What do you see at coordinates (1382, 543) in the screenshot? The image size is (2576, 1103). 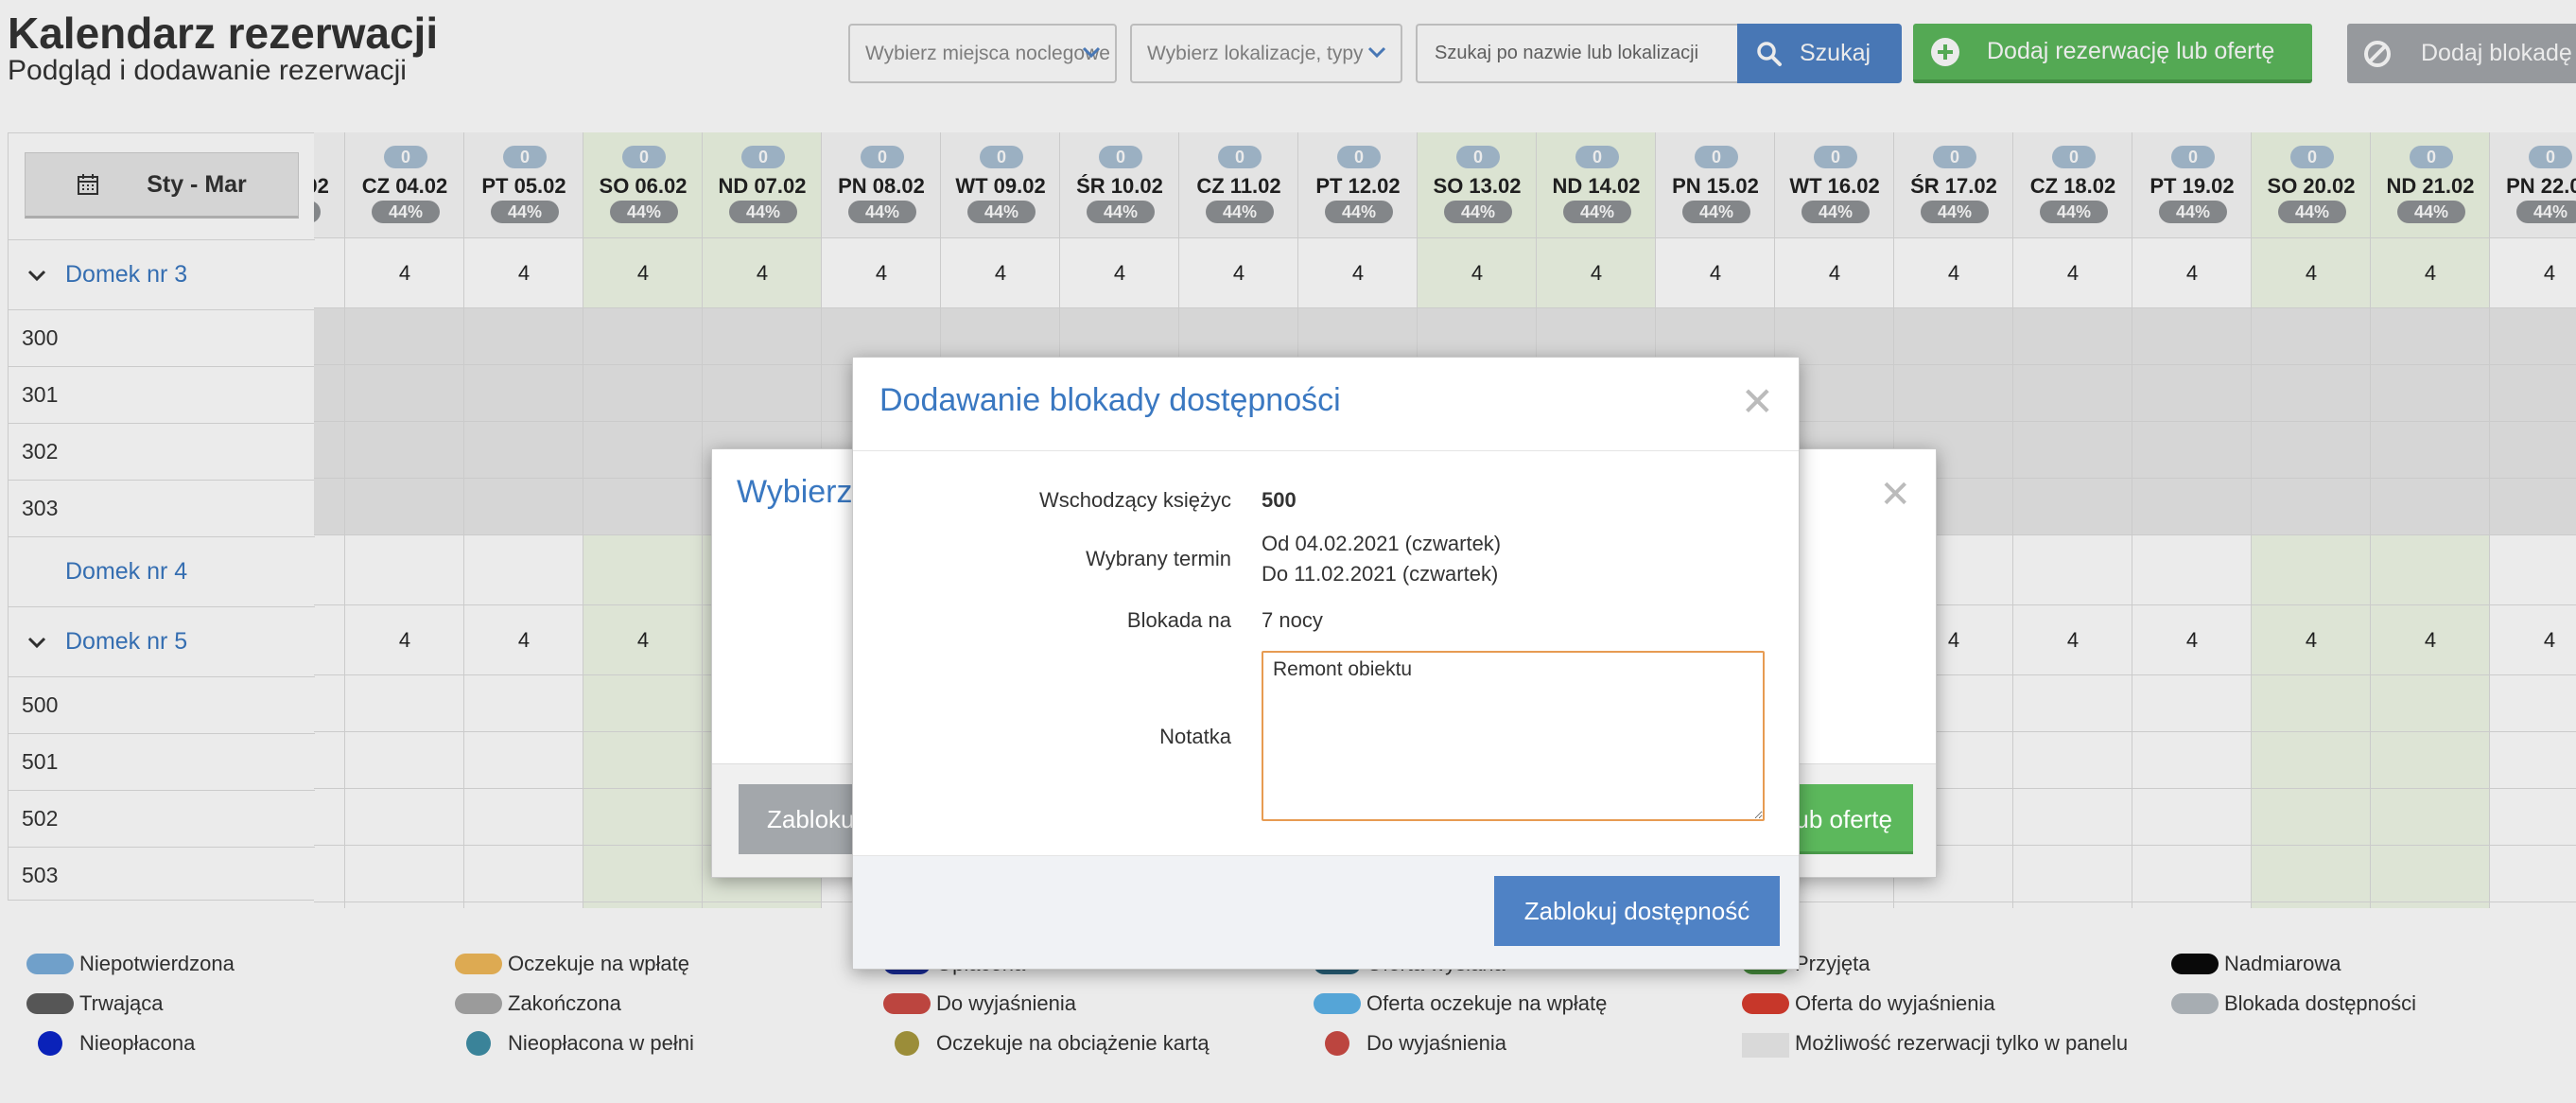 I see `term-from: Od 04.02.2021 (czwartek)` at bounding box center [1382, 543].